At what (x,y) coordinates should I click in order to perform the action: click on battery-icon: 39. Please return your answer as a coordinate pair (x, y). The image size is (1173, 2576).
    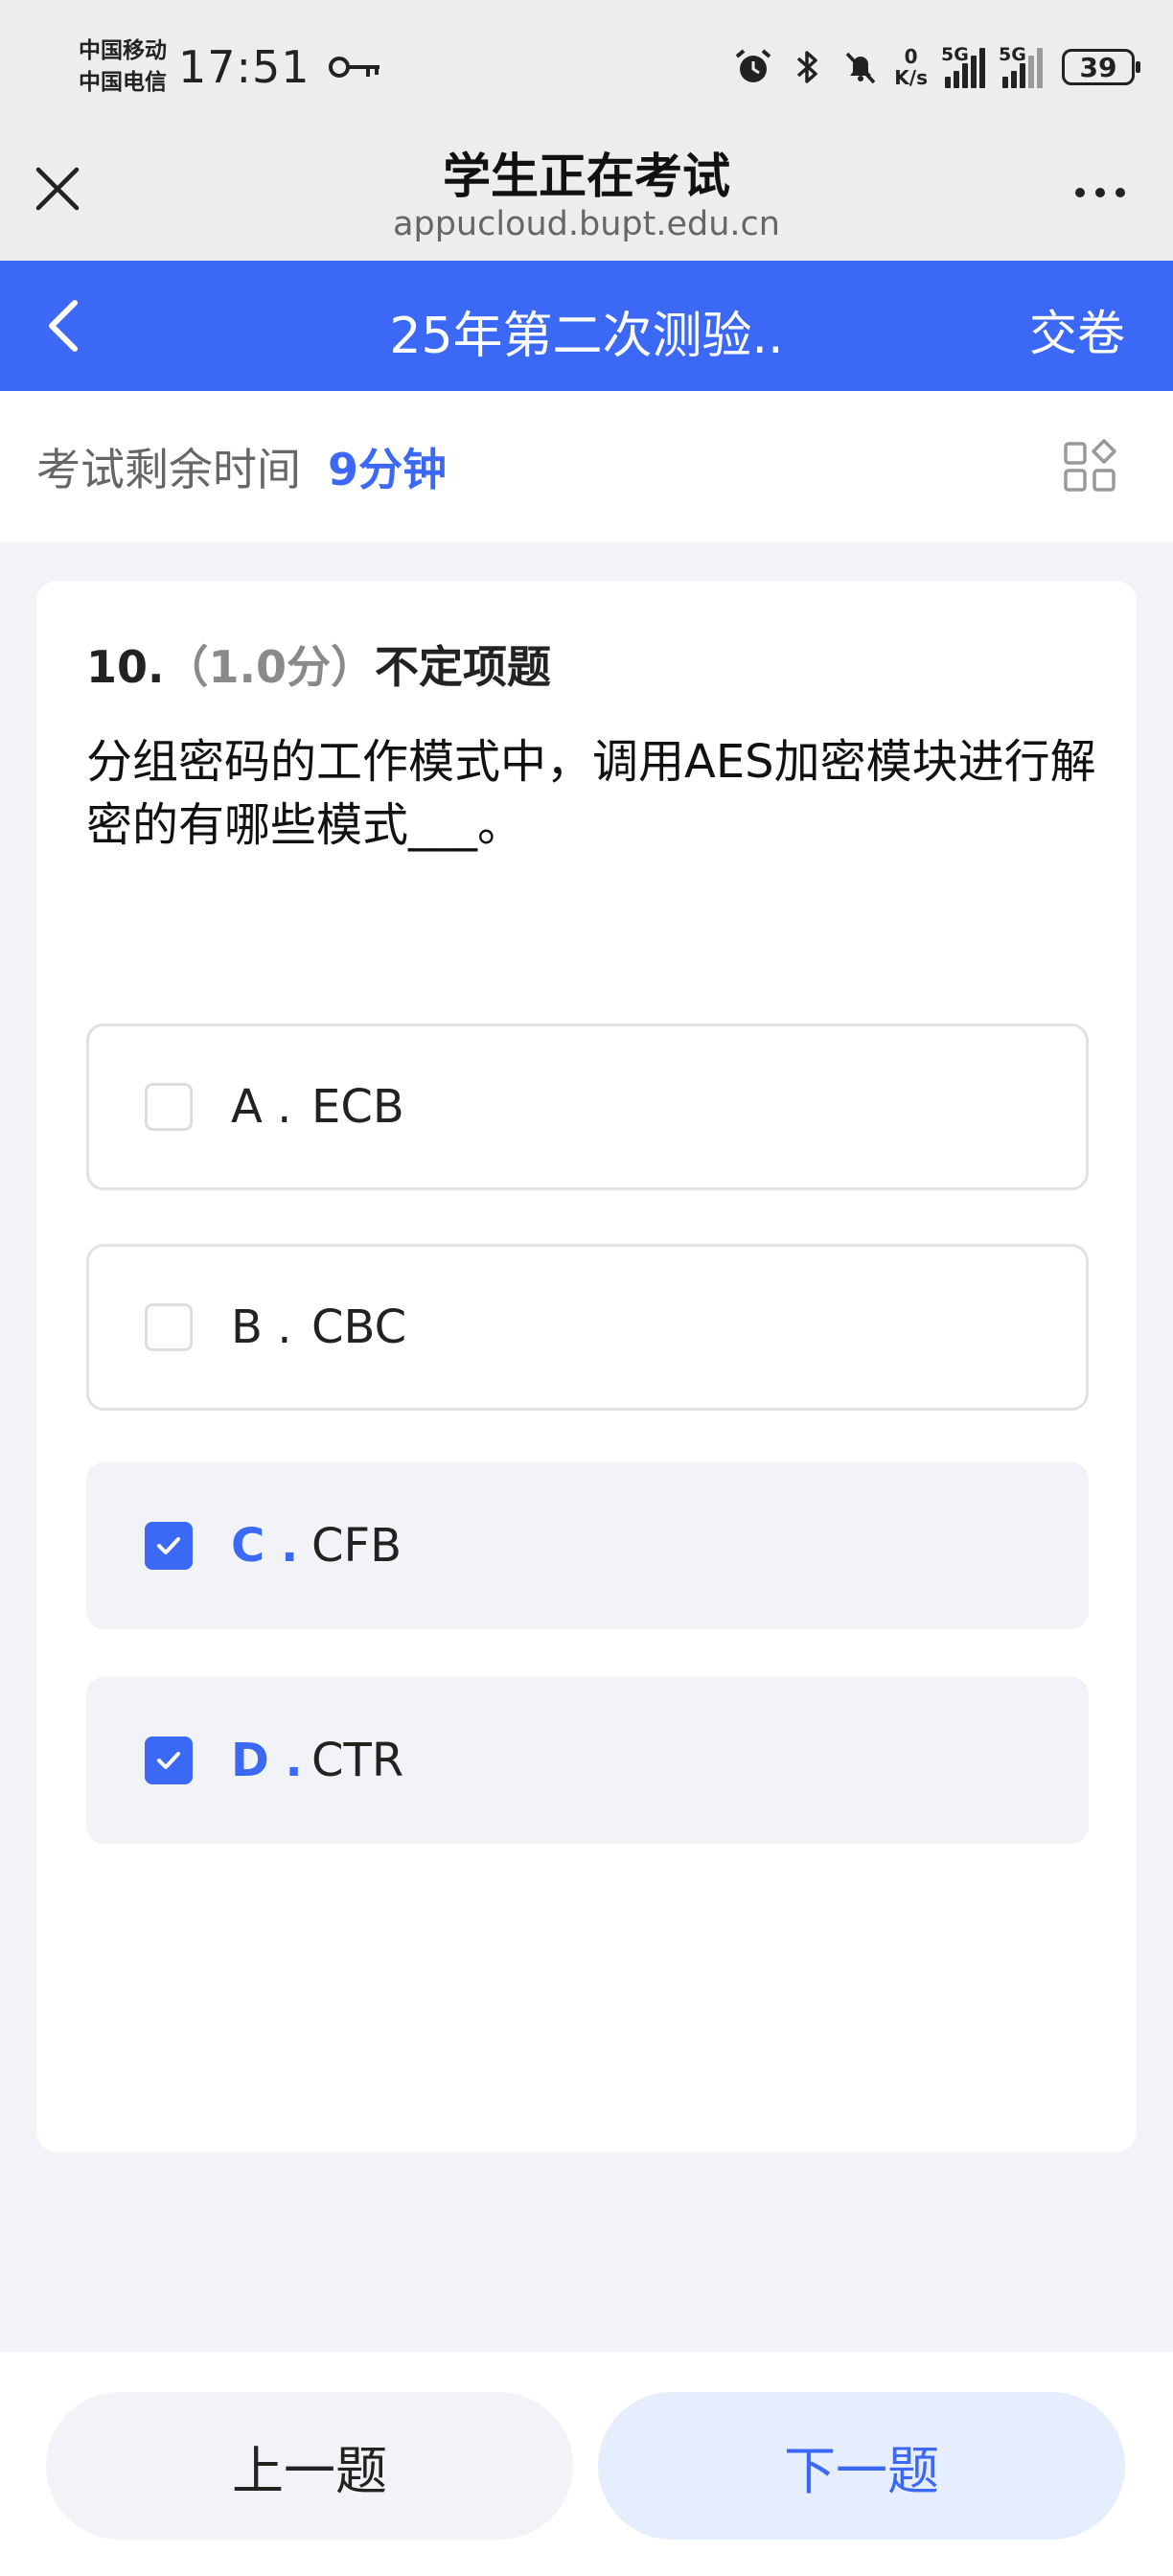
    Looking at the image, I should click on (1101, 67).